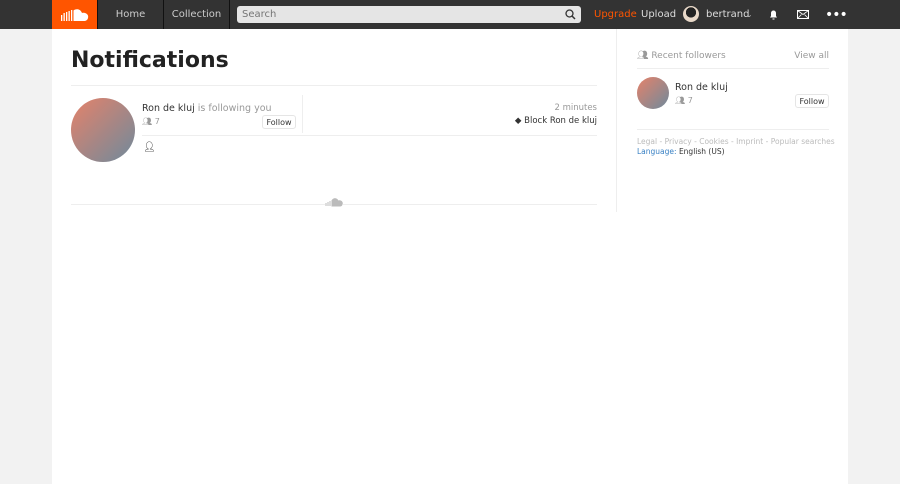 The image size is (900, 484). I want to click on user-link: Ron de kluj, so click(168, 108).